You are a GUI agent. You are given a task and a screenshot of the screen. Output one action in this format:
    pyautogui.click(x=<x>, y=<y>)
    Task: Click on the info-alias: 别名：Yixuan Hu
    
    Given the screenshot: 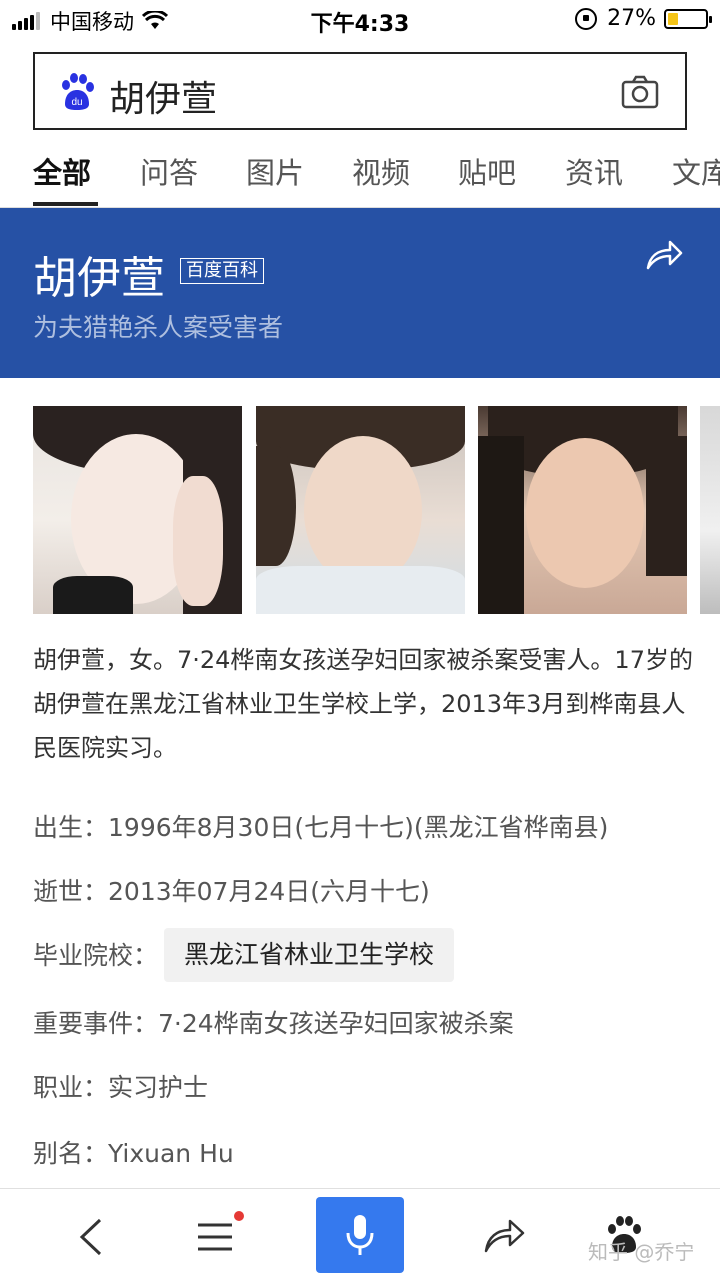 What is the action you would take?
    pyautogui.click(x=133, y=1152)
    